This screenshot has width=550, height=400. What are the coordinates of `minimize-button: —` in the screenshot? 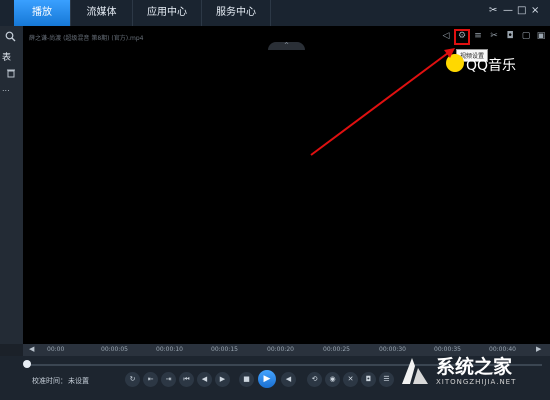 It's located at (508, 10).